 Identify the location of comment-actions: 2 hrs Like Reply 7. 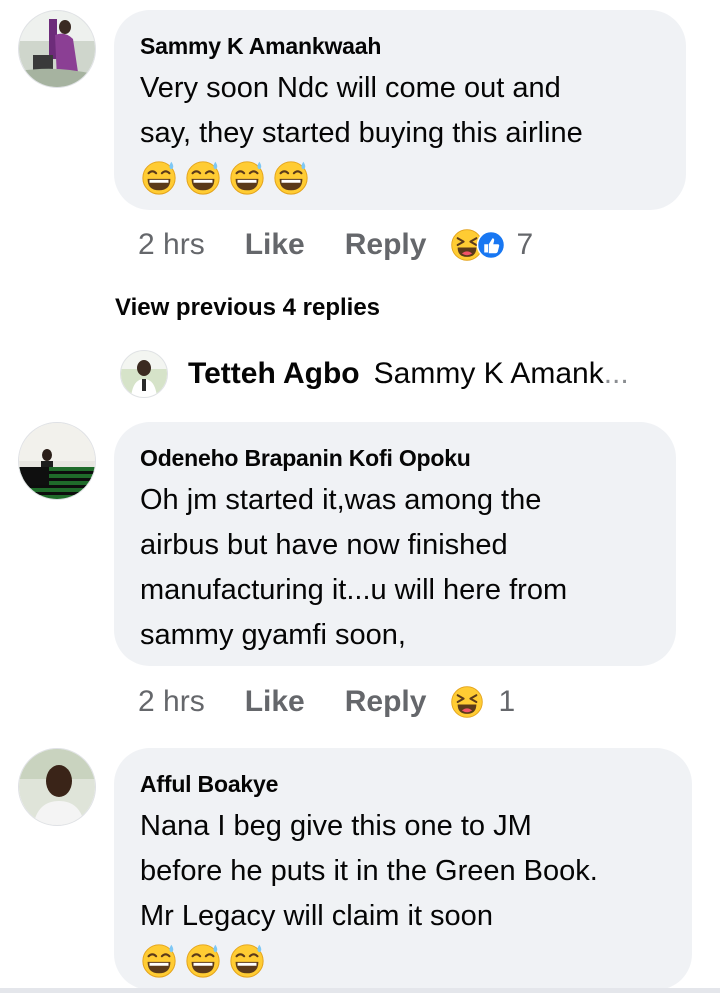
(335, 245).